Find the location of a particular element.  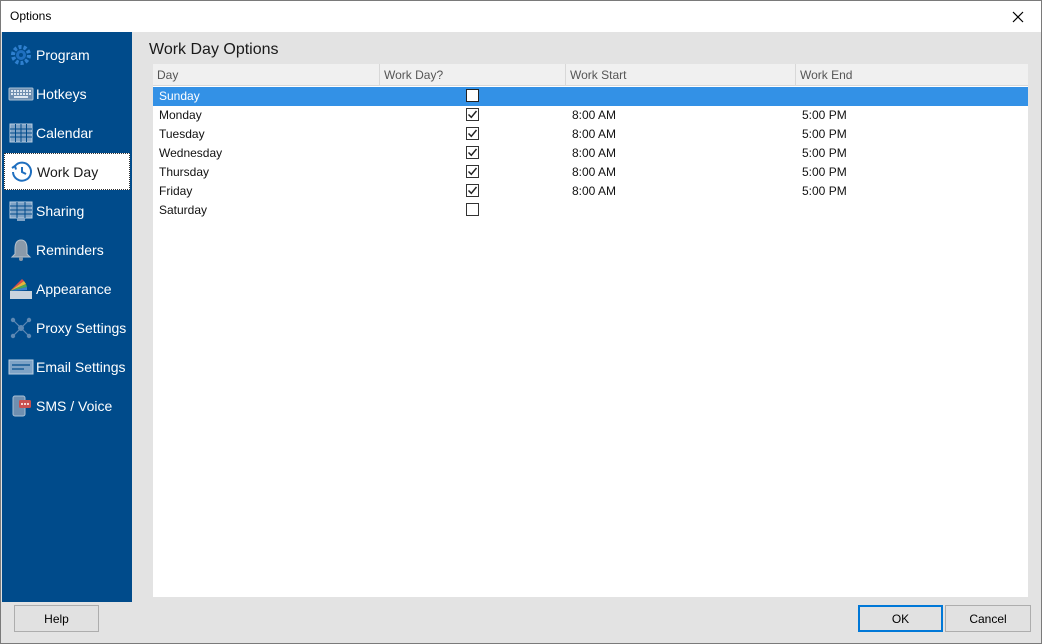

sidebar-item-email-settings: Email Settings is located at coordinates (67, 366).